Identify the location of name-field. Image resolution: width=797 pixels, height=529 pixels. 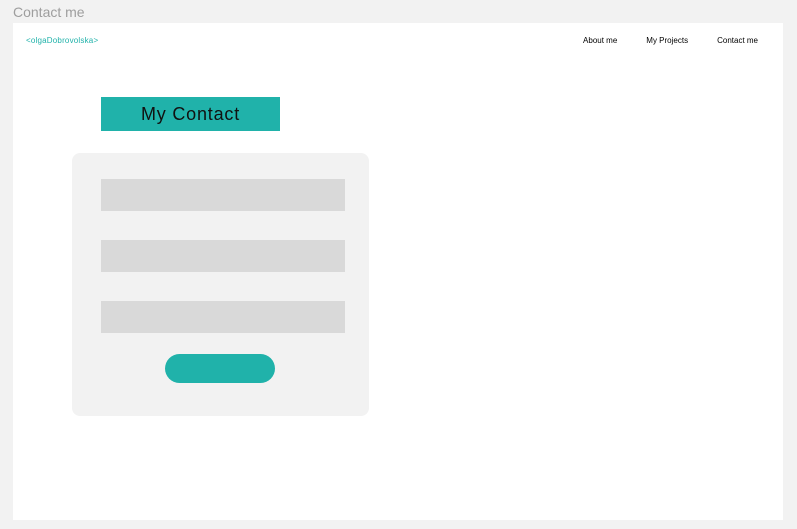
(223, 195).